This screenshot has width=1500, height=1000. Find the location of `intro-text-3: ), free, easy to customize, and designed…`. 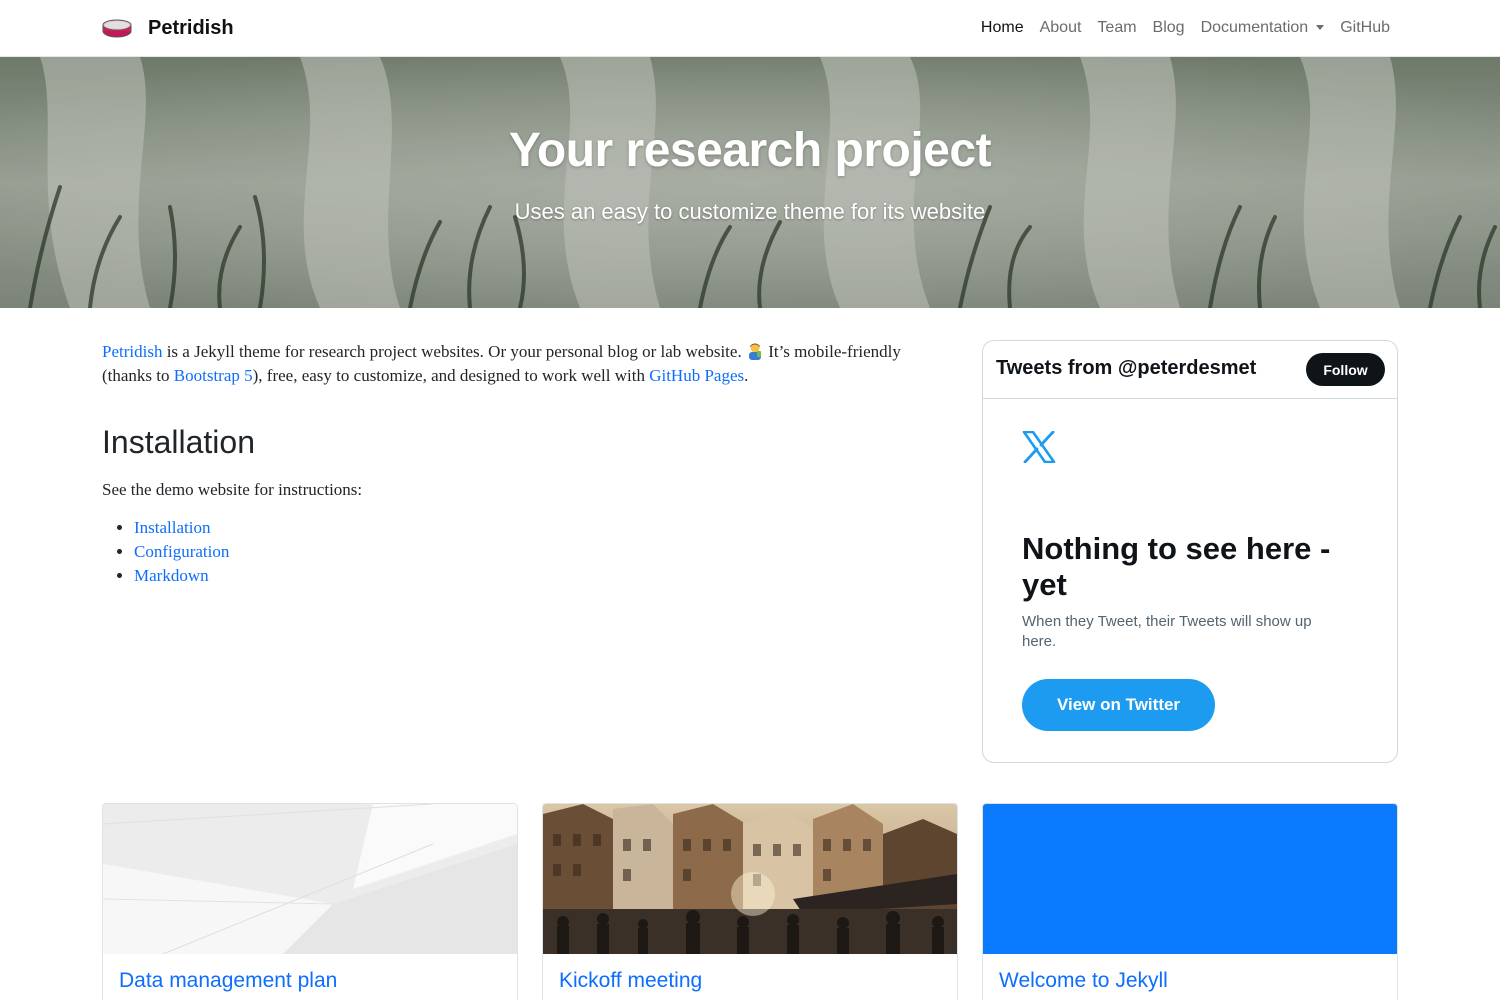

intro-text-3: ), free, easy to customize, and designed… is located at coordinates (451, 375).